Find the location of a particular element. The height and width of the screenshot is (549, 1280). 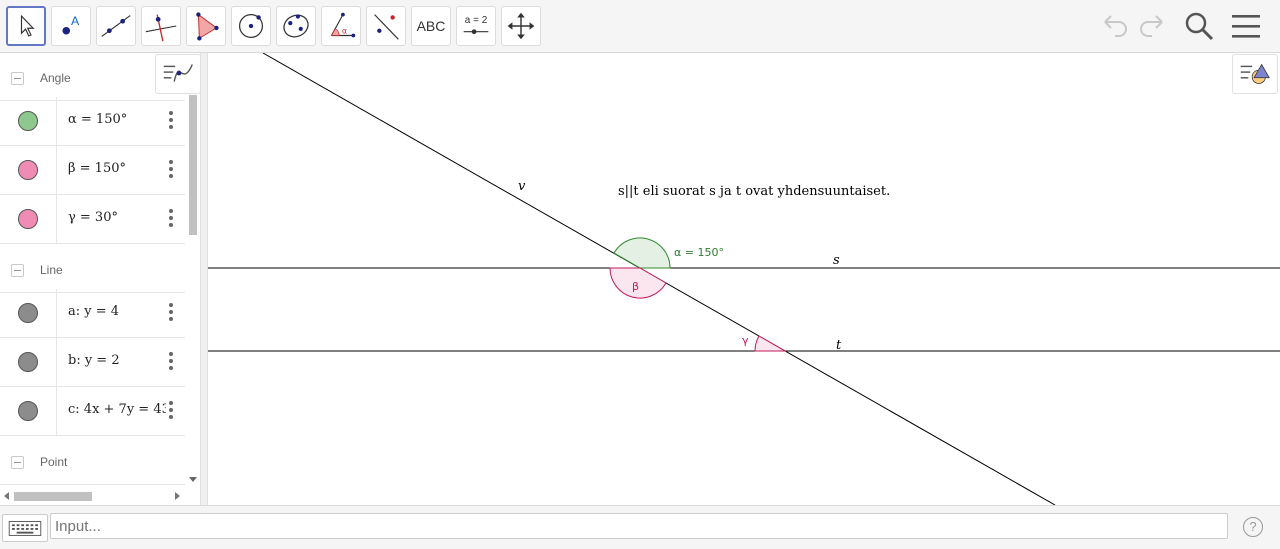

toolbar: A α ABC a = 2 is located at coordinates (640, 26).